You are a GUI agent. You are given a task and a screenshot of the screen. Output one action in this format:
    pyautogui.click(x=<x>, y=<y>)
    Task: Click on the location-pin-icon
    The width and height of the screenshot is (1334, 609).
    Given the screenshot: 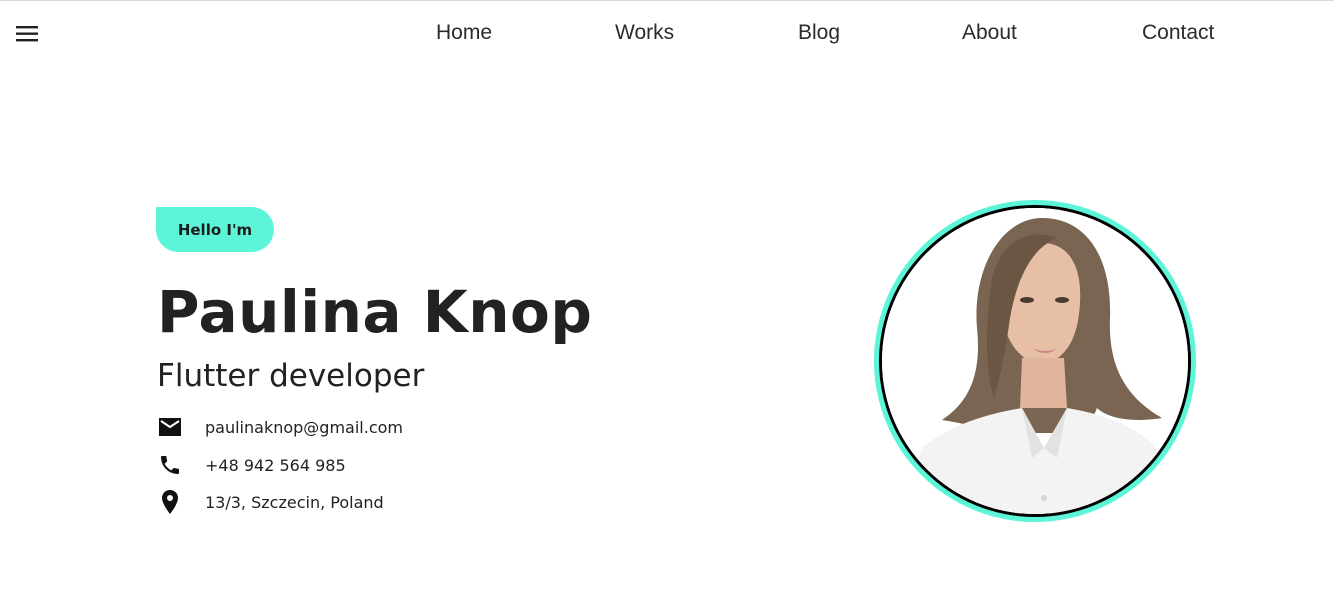 What is the action you would take?
    pyautogui.click(x=170, y=502)
    